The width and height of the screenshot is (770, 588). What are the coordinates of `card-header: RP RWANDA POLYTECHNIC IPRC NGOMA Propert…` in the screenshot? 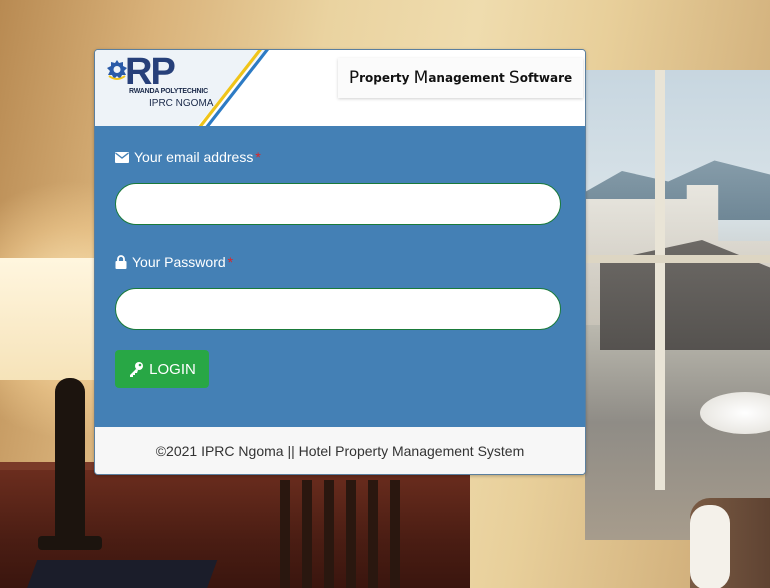 It's located at (340, 88).